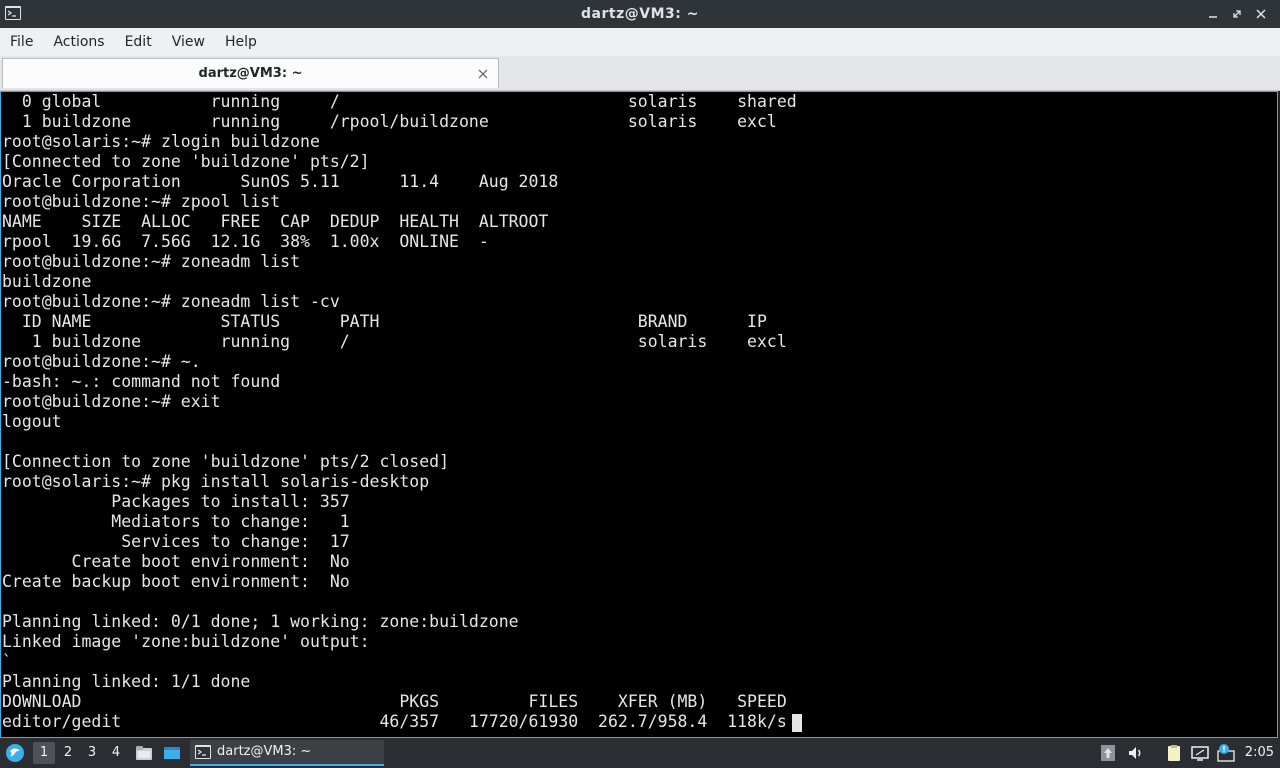  I want to click on minimize-button, so click(1213, 14).